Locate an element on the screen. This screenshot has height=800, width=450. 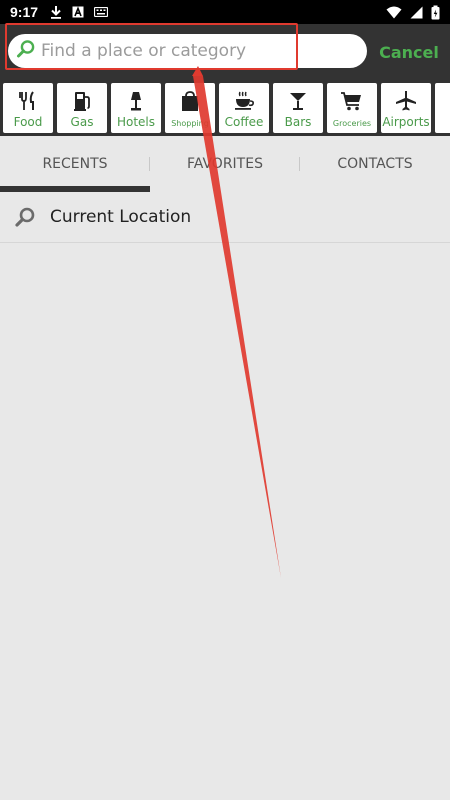
category-hotels: Hotels is located at coordinates (136, 108).